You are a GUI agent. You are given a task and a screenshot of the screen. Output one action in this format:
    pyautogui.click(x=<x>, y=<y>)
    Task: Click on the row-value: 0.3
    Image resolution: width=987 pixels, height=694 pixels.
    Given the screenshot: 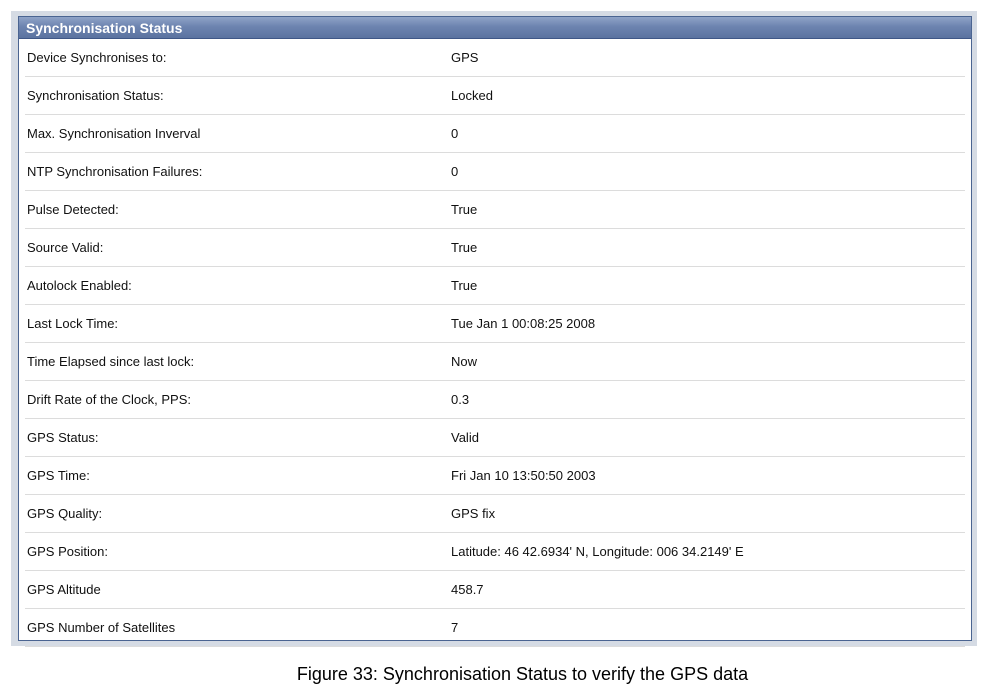 What is the action you would take?
    pyautogui.click(x=460, y=399)
    